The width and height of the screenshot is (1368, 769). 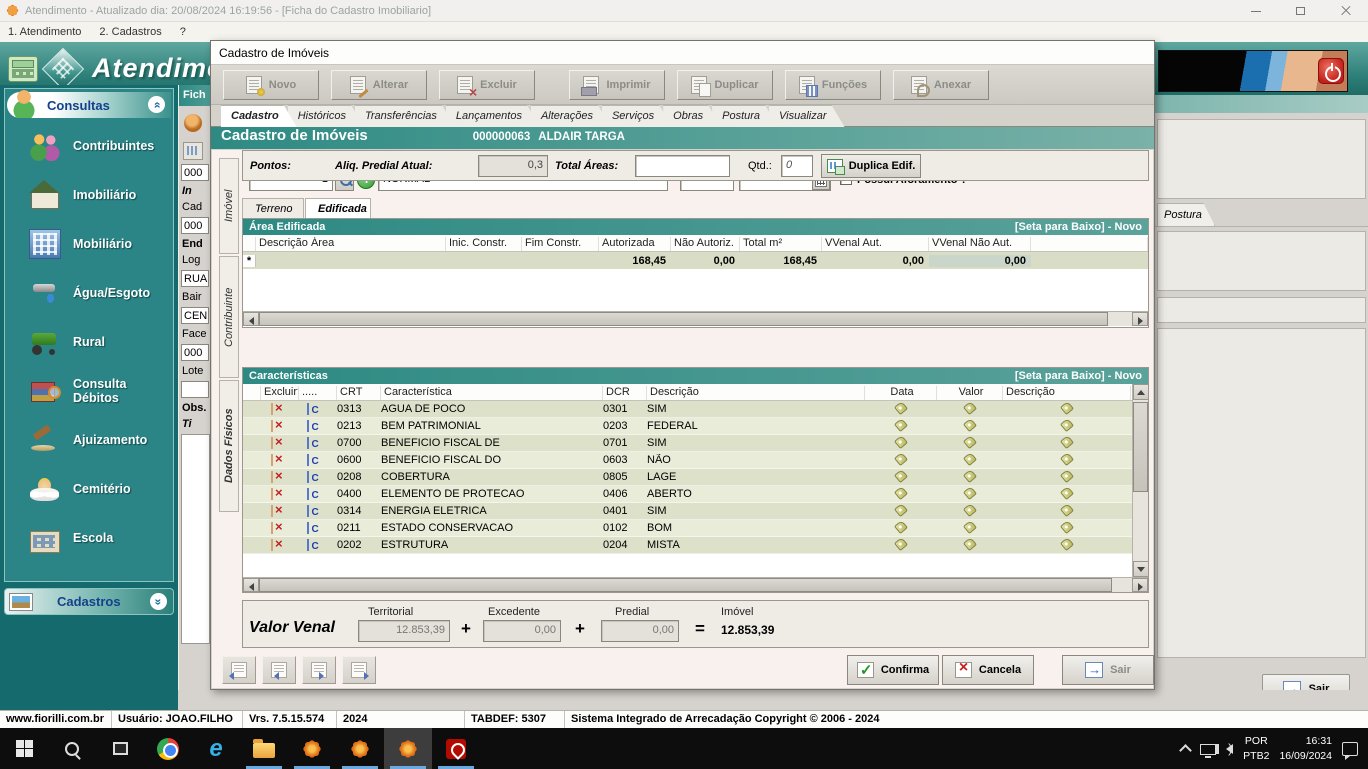 I want to click on collapse-down-icon, so click(x=158, y=601).